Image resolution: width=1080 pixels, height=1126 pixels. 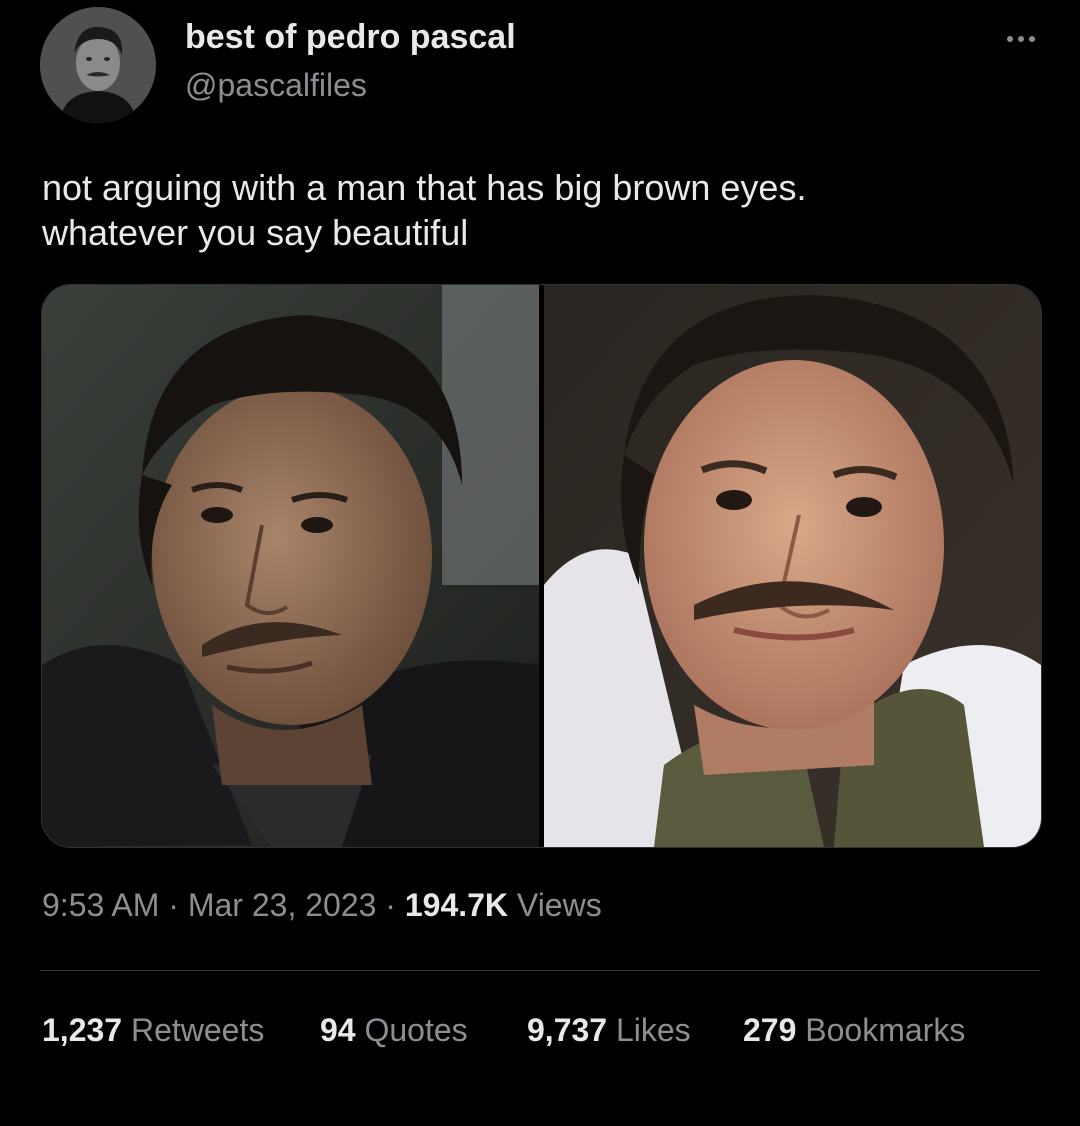 What do you see at coordinates (82, 1030) in the screenshot?
I see `retweets-count: 1,237` at bounding box center [82, 1030].